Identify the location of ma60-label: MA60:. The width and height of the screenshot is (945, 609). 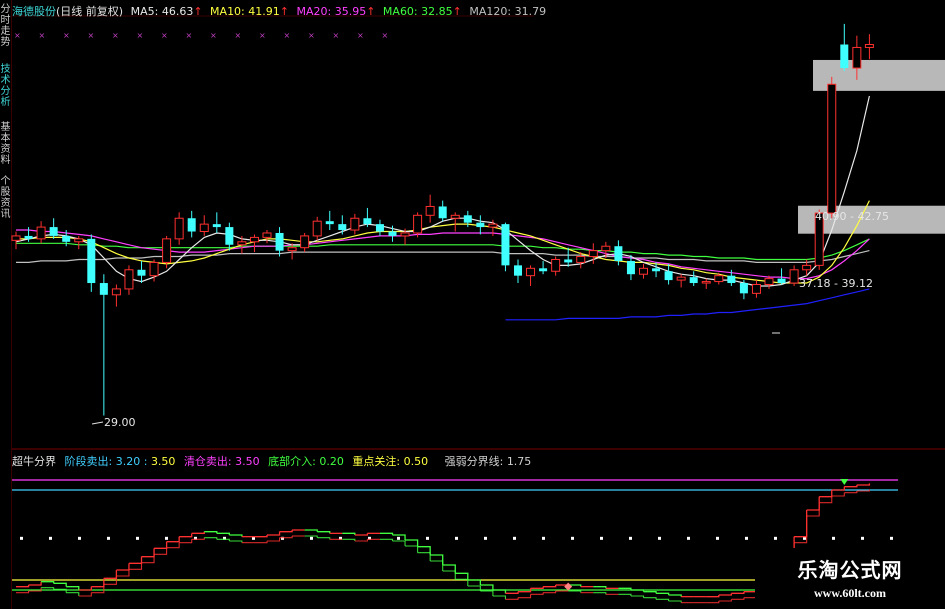
(400, 11).